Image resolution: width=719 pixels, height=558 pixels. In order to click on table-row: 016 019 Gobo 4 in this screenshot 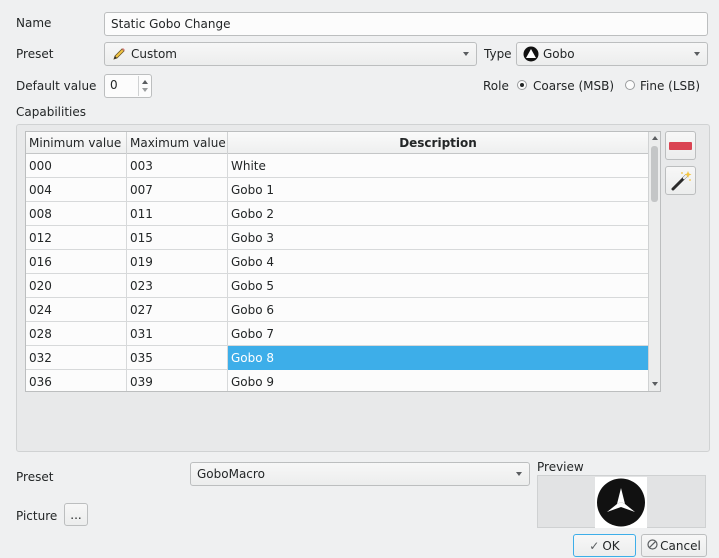, I will do `click(337, 262)`.